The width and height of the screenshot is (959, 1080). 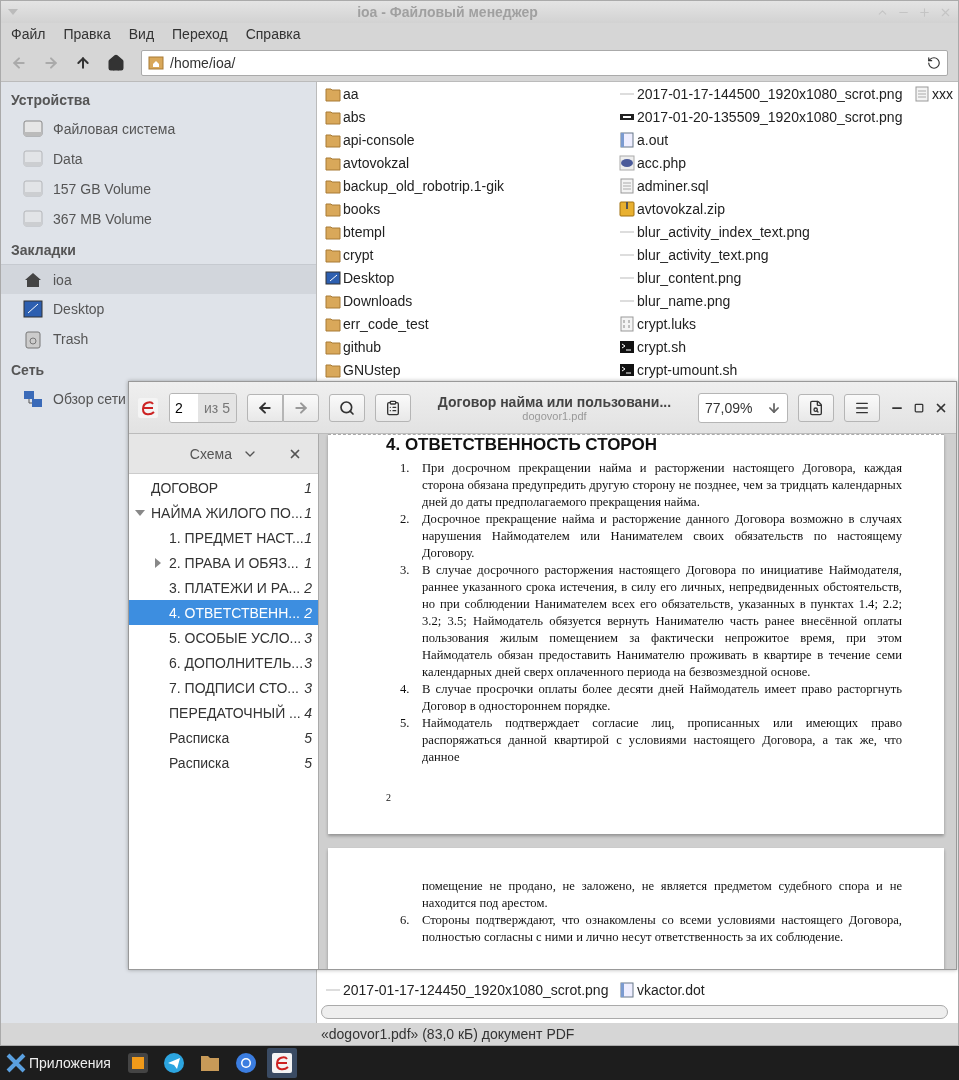 I want to click on outline-item: 5. ОСОБЫЕ УСЛО... 3, so click(x=223, y=637).